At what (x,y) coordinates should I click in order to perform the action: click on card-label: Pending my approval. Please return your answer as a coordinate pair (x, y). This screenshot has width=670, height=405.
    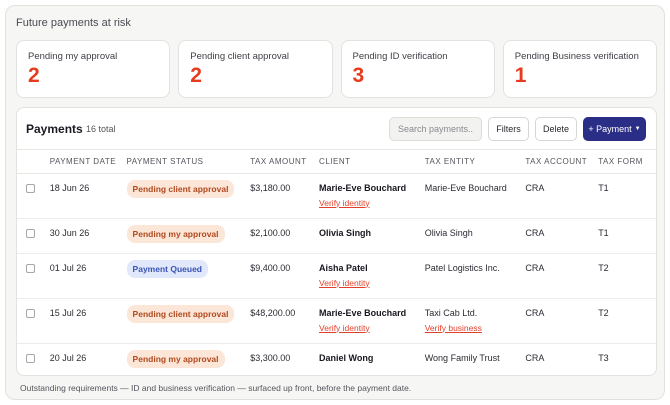
    Looking at the image, I should click on (73, 56).